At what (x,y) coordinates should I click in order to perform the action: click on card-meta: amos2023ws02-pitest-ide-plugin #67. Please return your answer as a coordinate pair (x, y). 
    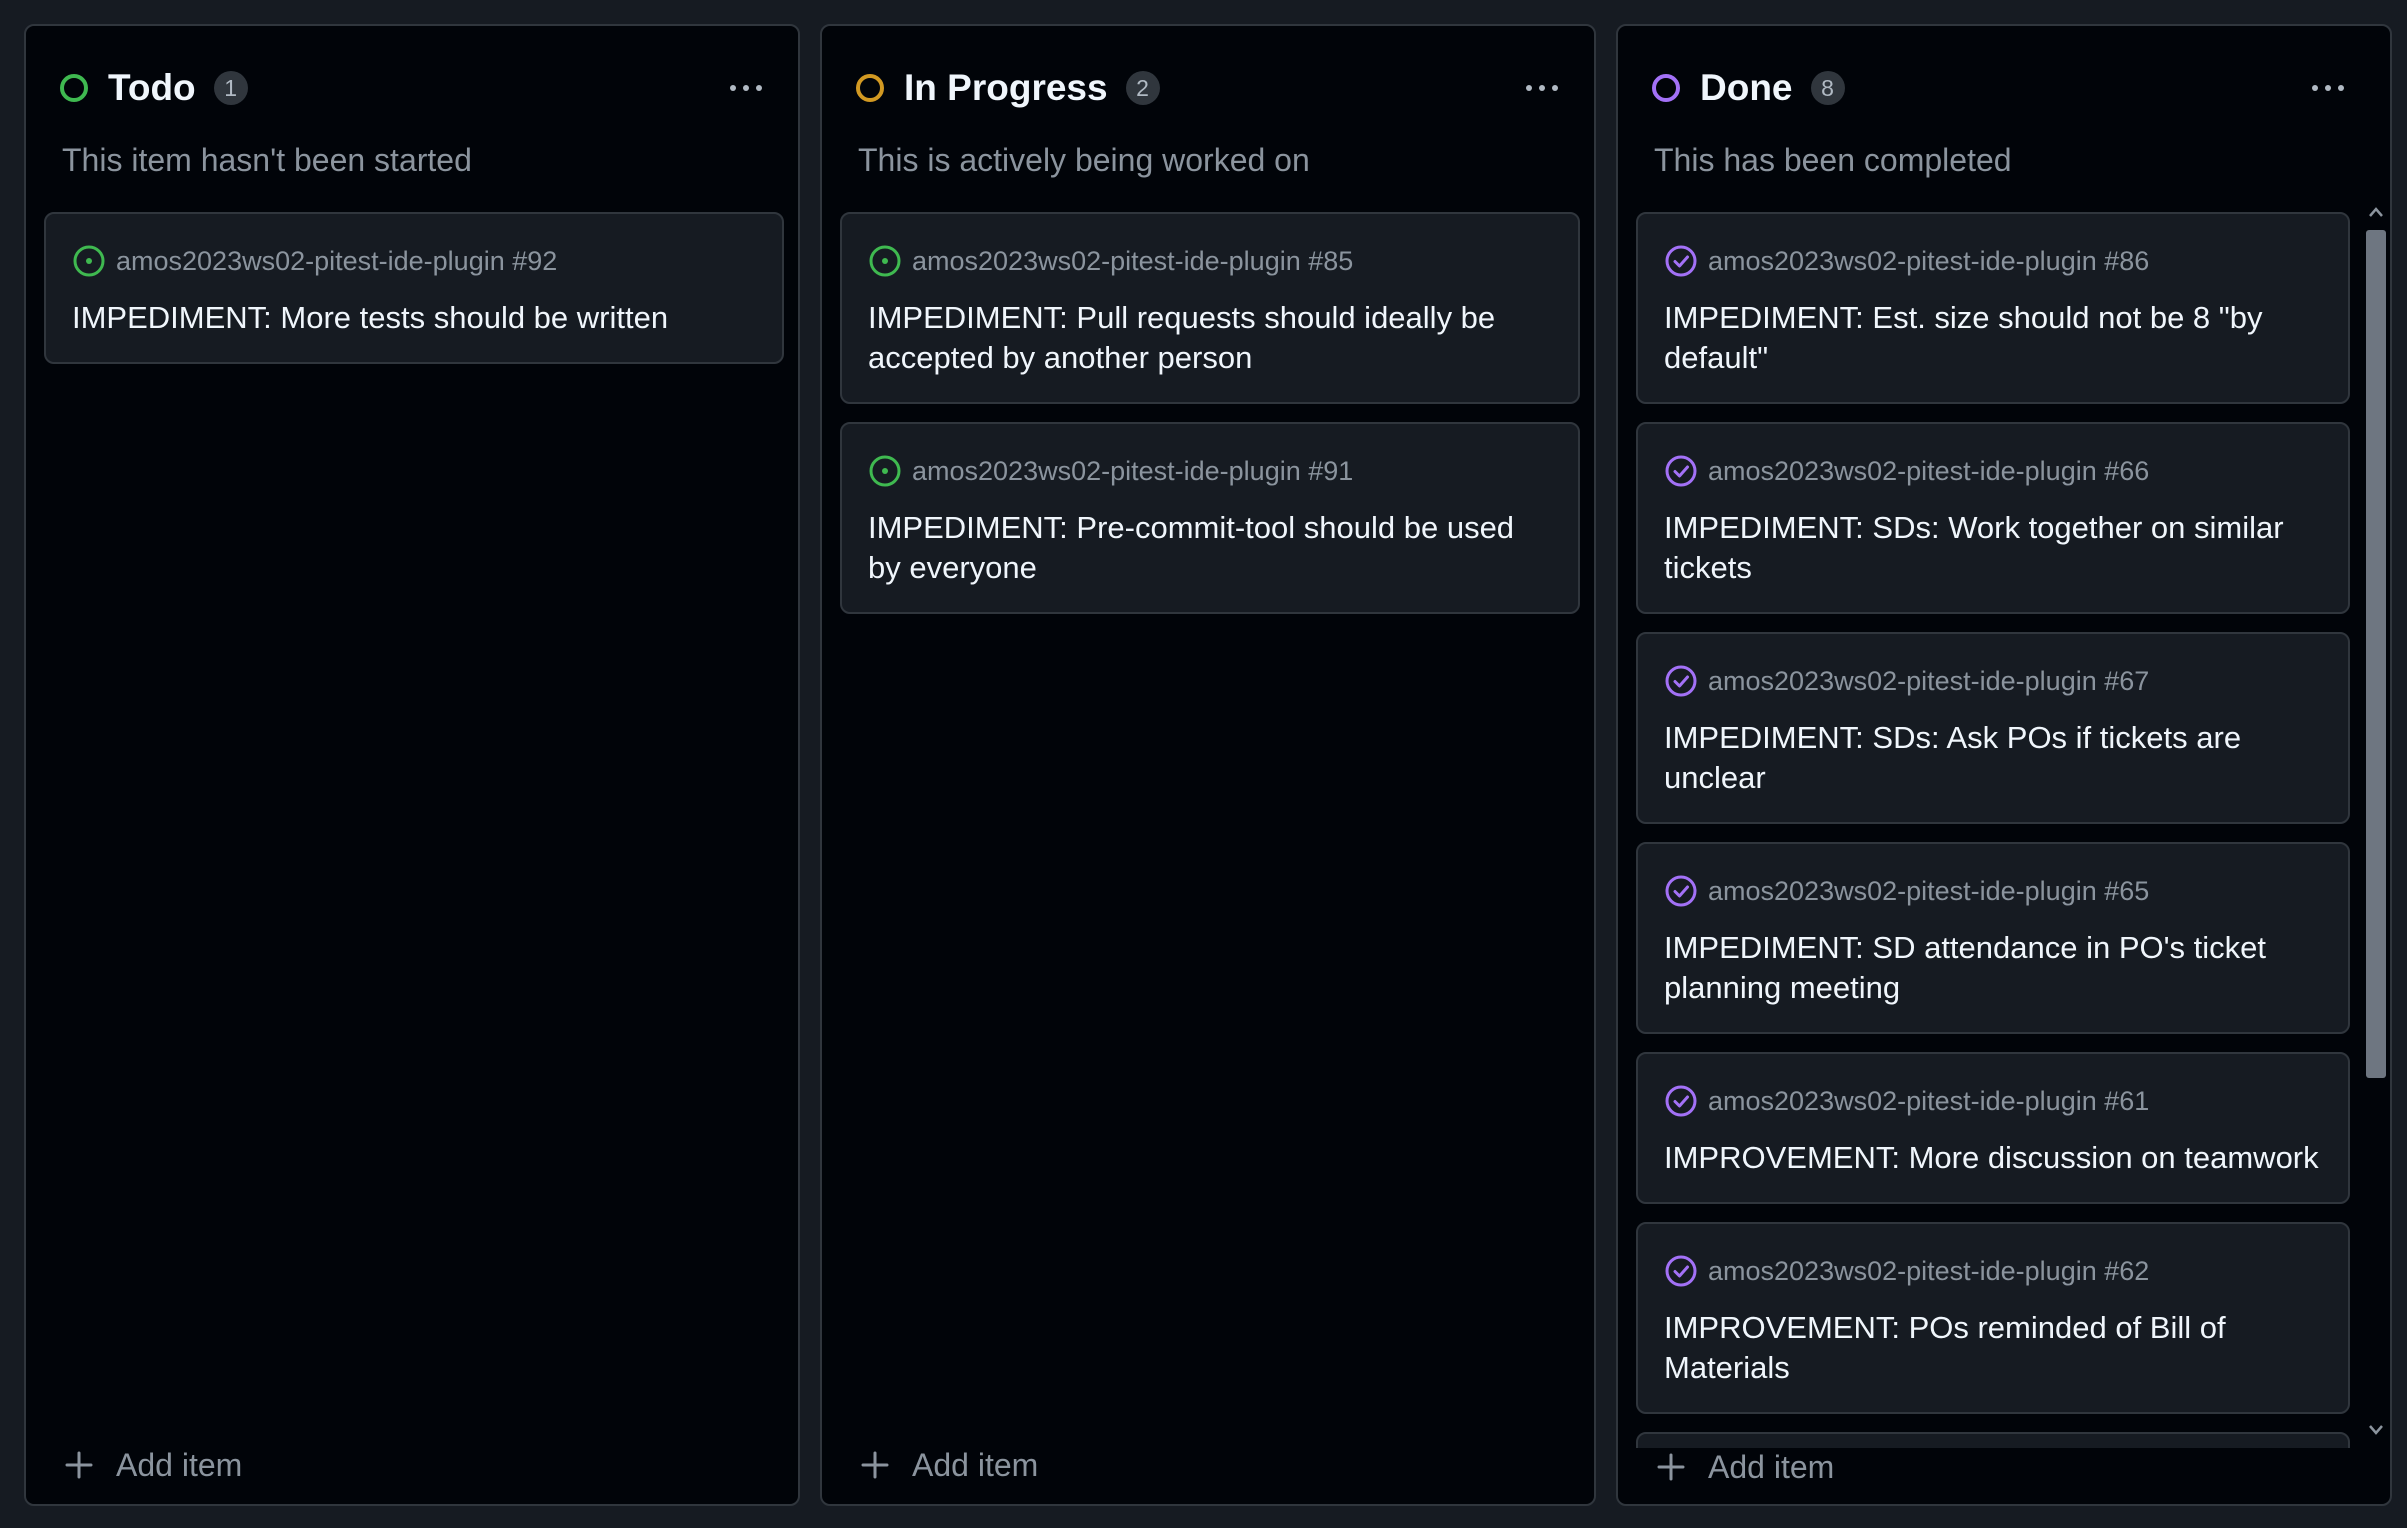
    Looking at the image, I should click on (1993, 681).